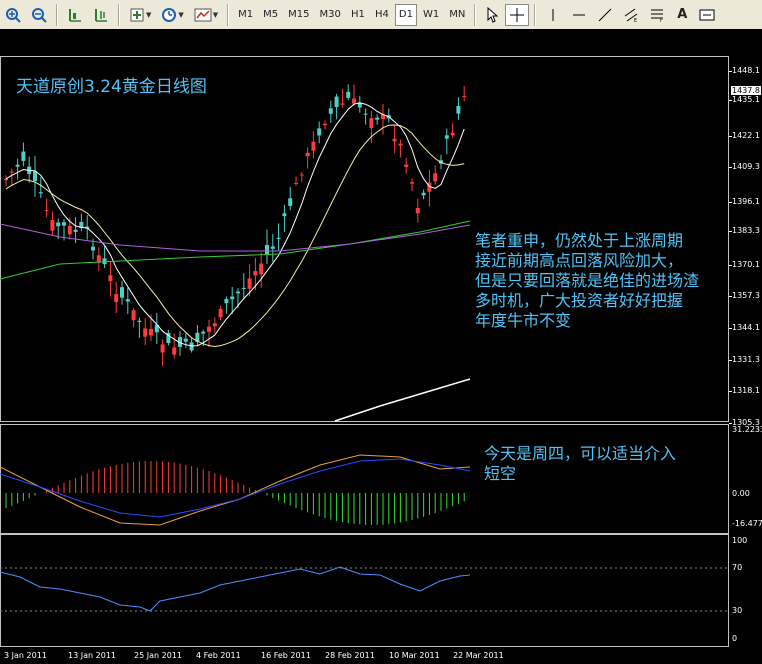 The image size is (762, 664). What do you see at coordinates (382, 15) in the screenshot?
I see `timeframe-h4-button: H4` at bounding box center [382, 15].